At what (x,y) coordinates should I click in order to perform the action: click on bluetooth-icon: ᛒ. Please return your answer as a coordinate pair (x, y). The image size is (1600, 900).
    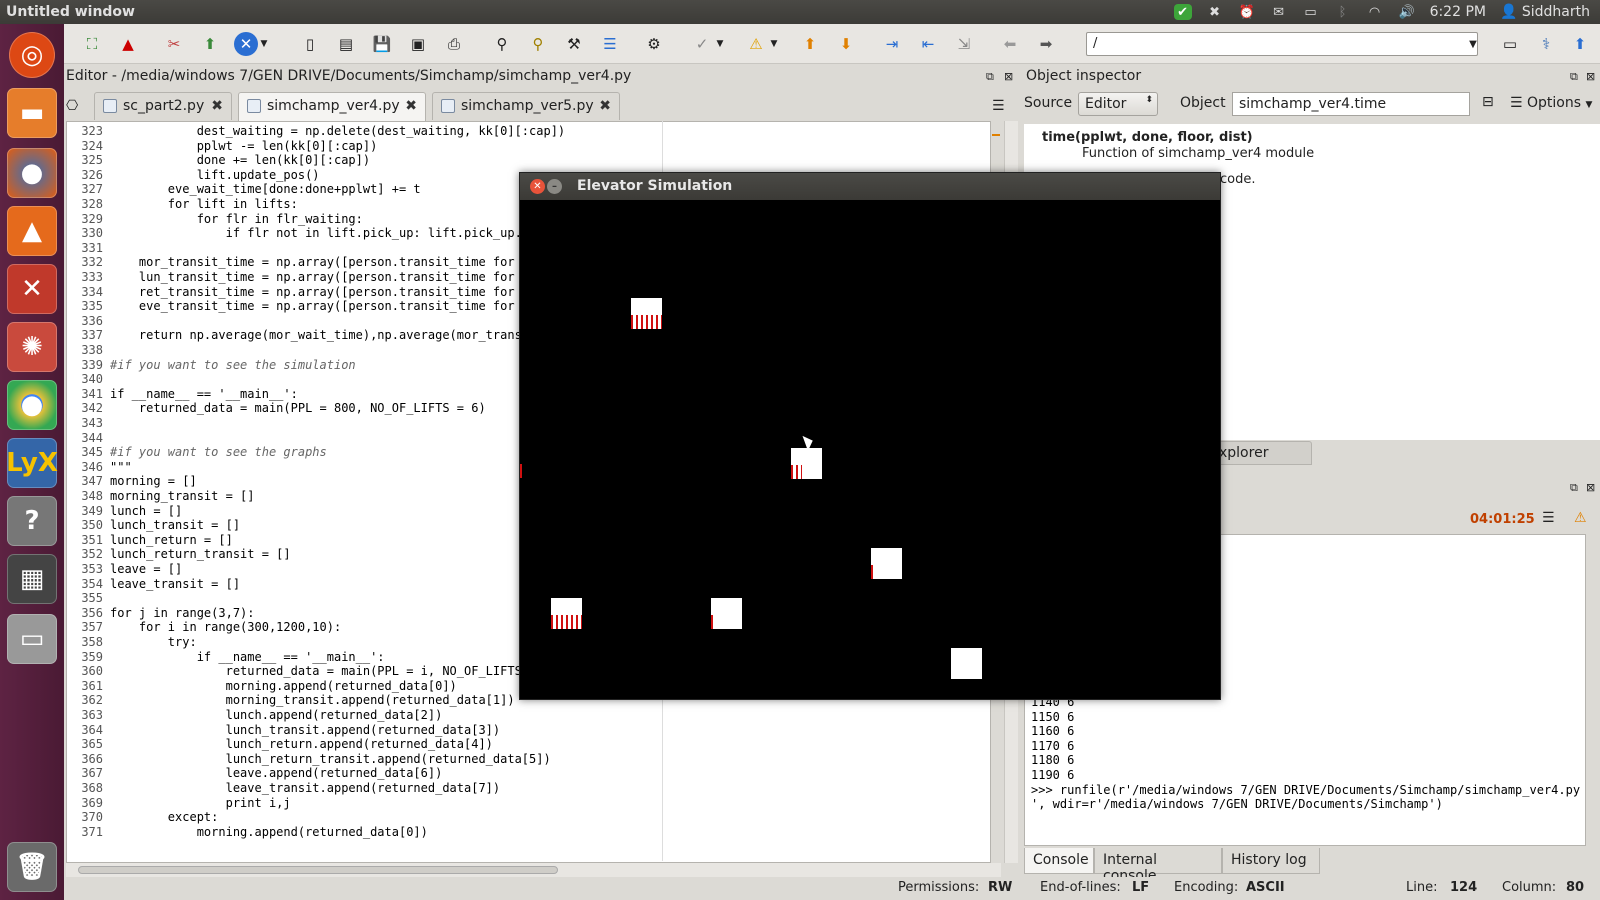
    Looking at the image, I should click on (1343, 12).